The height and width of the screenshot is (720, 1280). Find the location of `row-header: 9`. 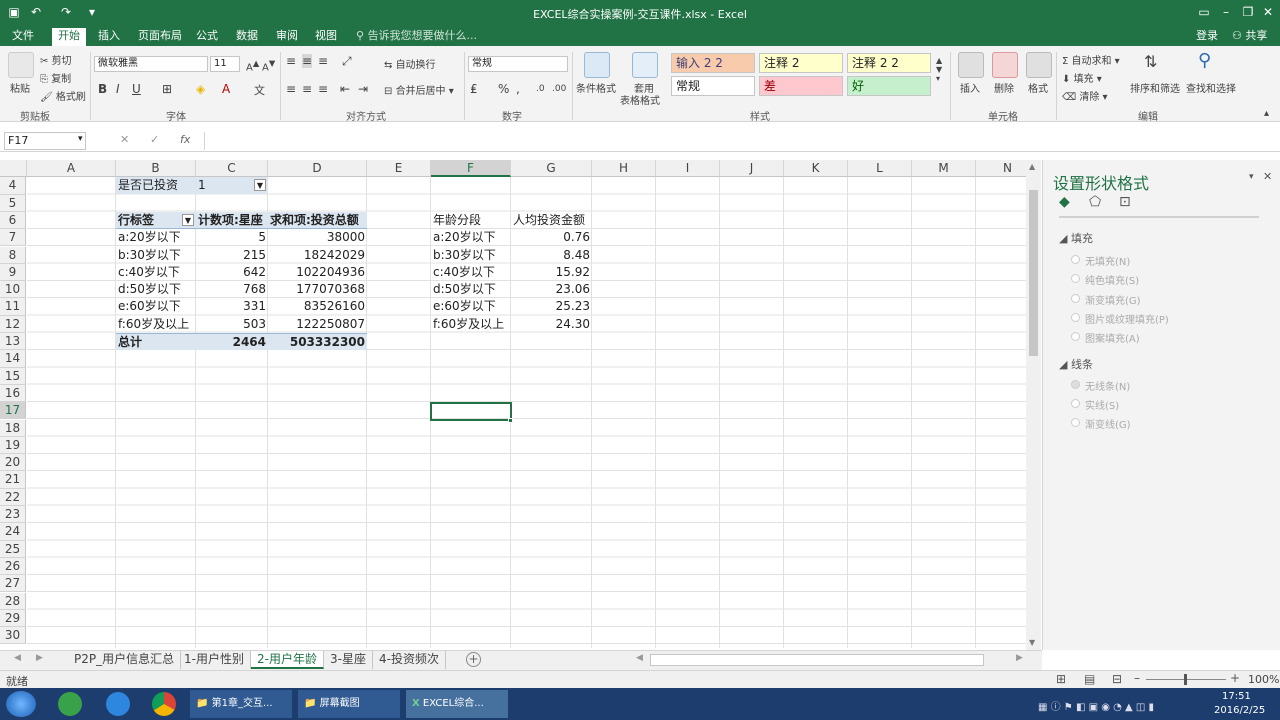

row-header: 9 is located at coordinates (13, 272).